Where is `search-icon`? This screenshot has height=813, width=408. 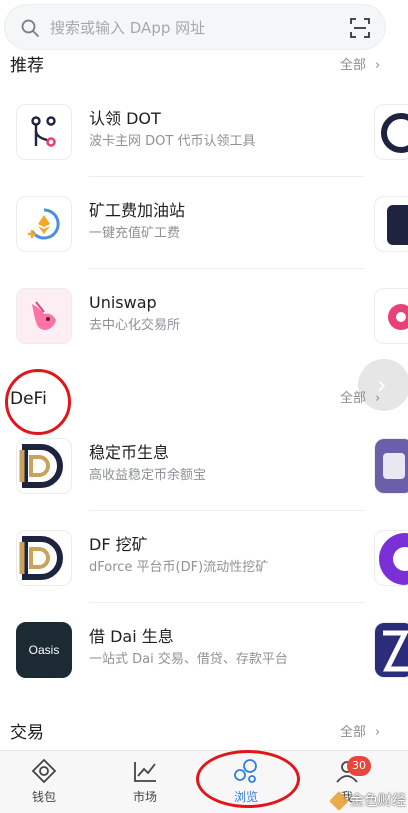 search-icon is located at coordinates (30, 28).